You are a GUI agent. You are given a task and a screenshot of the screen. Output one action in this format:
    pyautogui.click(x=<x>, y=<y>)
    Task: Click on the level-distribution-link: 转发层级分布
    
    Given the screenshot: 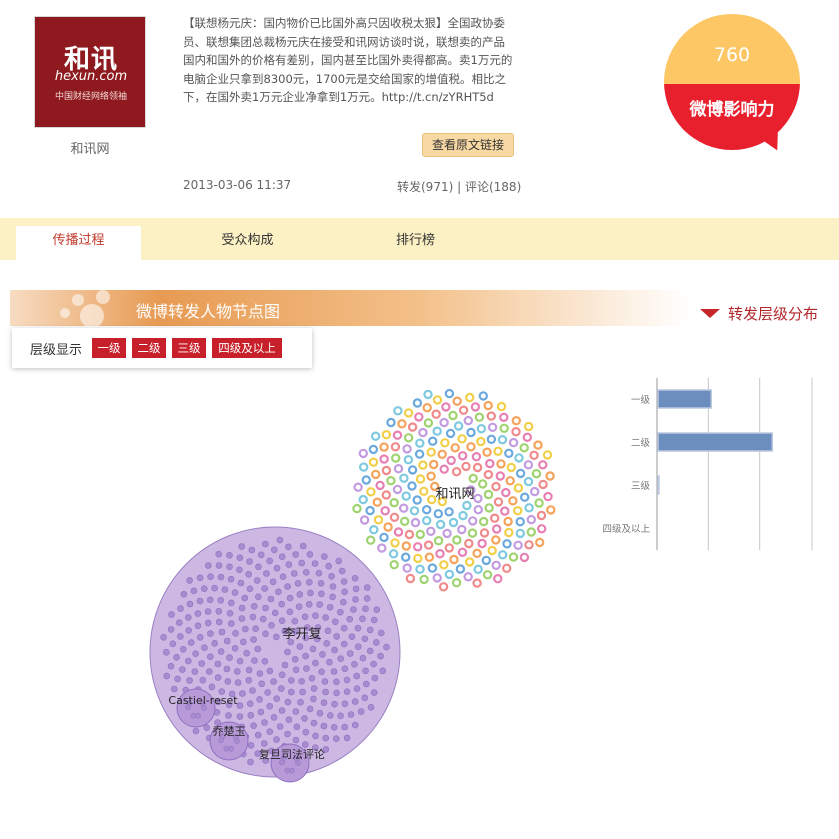 What is the action you would take?
    pyautogui.click(x=759, y=313)
    